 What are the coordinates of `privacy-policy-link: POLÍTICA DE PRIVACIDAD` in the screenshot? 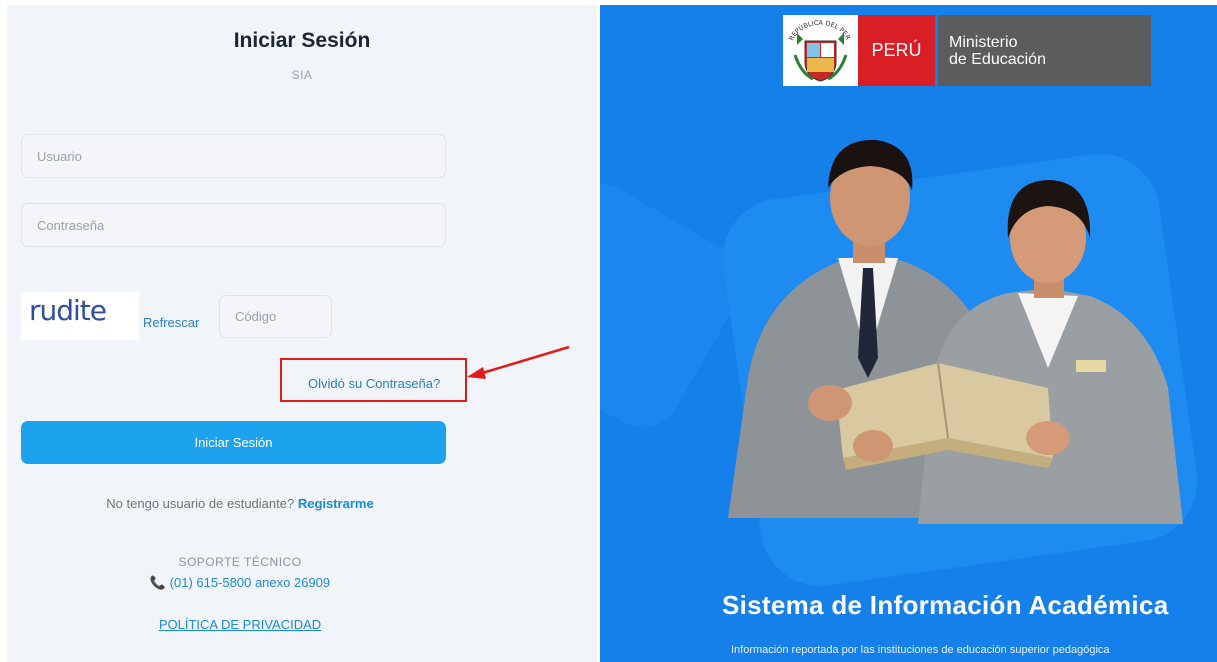 It's located at (240, 624).